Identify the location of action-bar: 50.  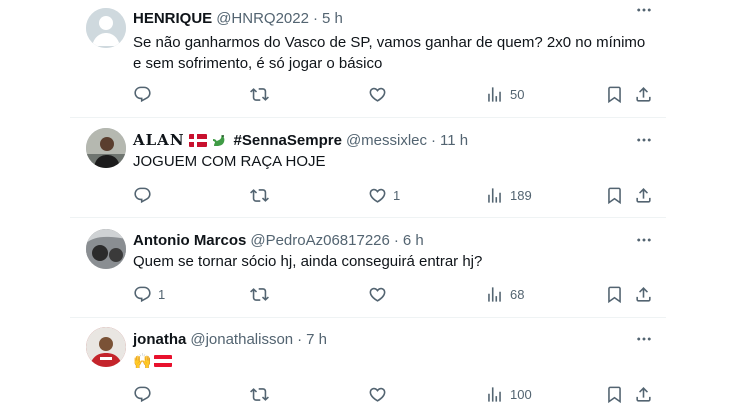
(393, 94).